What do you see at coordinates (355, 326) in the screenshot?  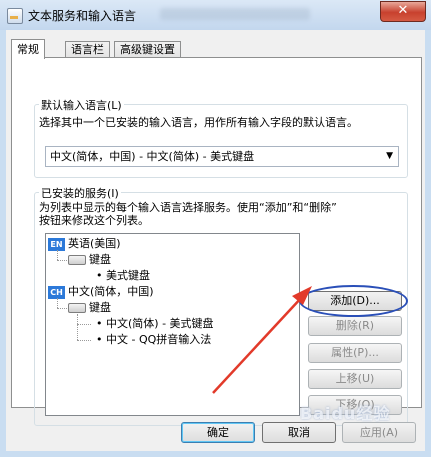 I see `remove-button: 删除(R)` at bounding box center [355, 326].